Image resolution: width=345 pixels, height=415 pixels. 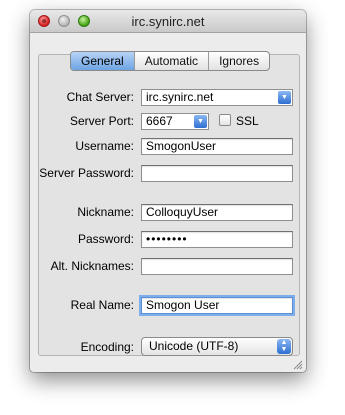 I want to click on up-down-arrows-icon: ▲ ▼, so click(x=284, y=346).